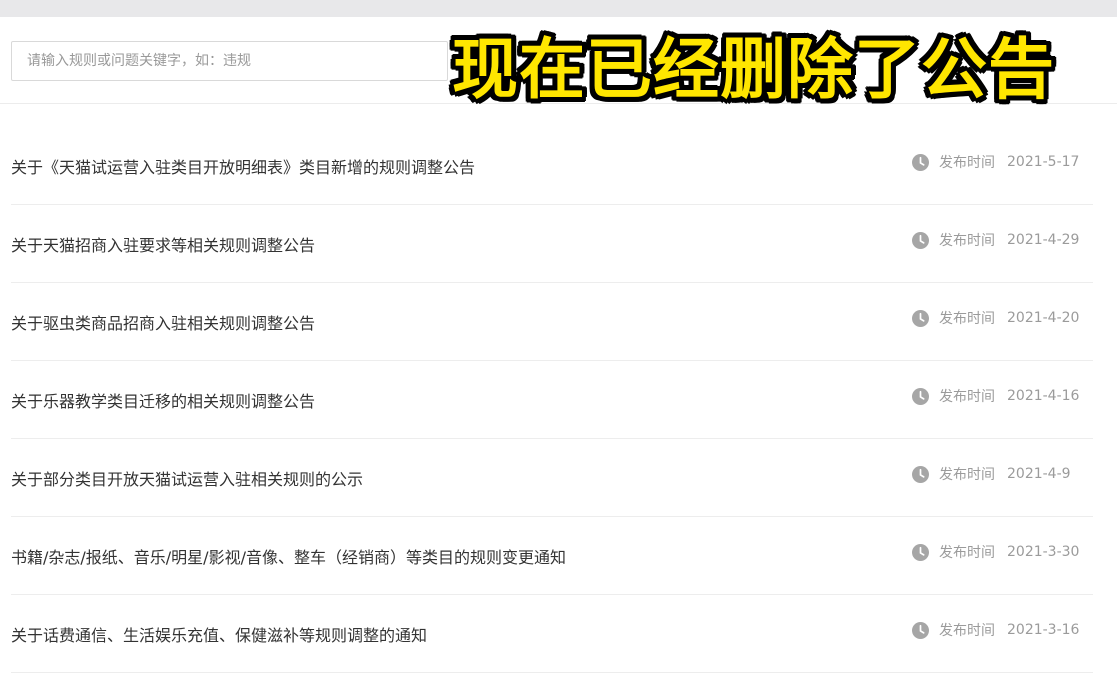 This screenshot has height=686, width=1117. Describe the element at coordinates (1039, 474) in the screenshot. I see `publish-date: 2021-4-9` at that location.